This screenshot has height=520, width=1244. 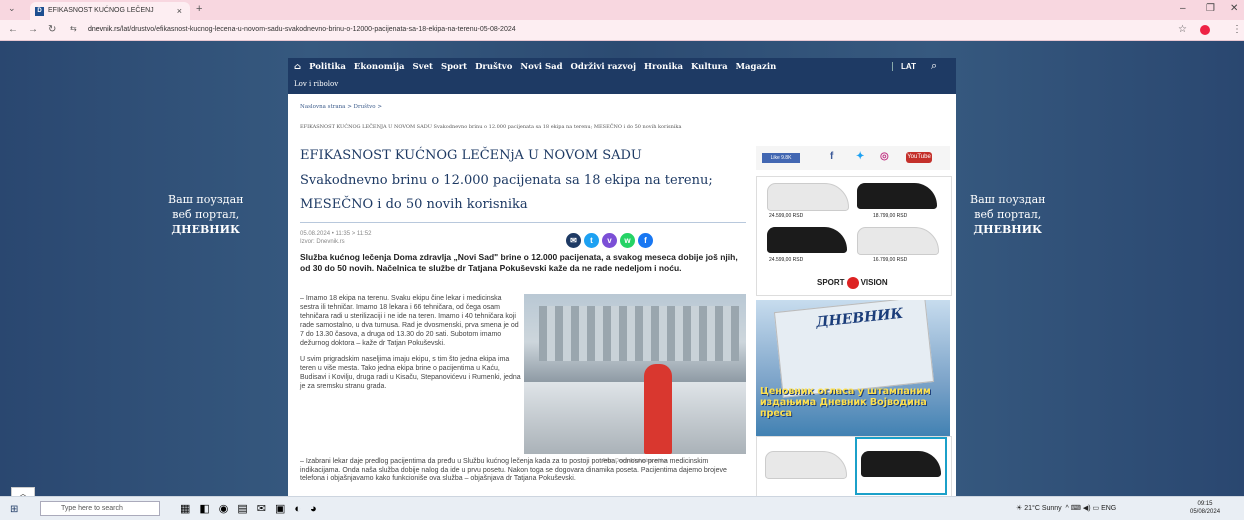 I want to click on shoe-carousel-ad, so click(x=854, y=468).